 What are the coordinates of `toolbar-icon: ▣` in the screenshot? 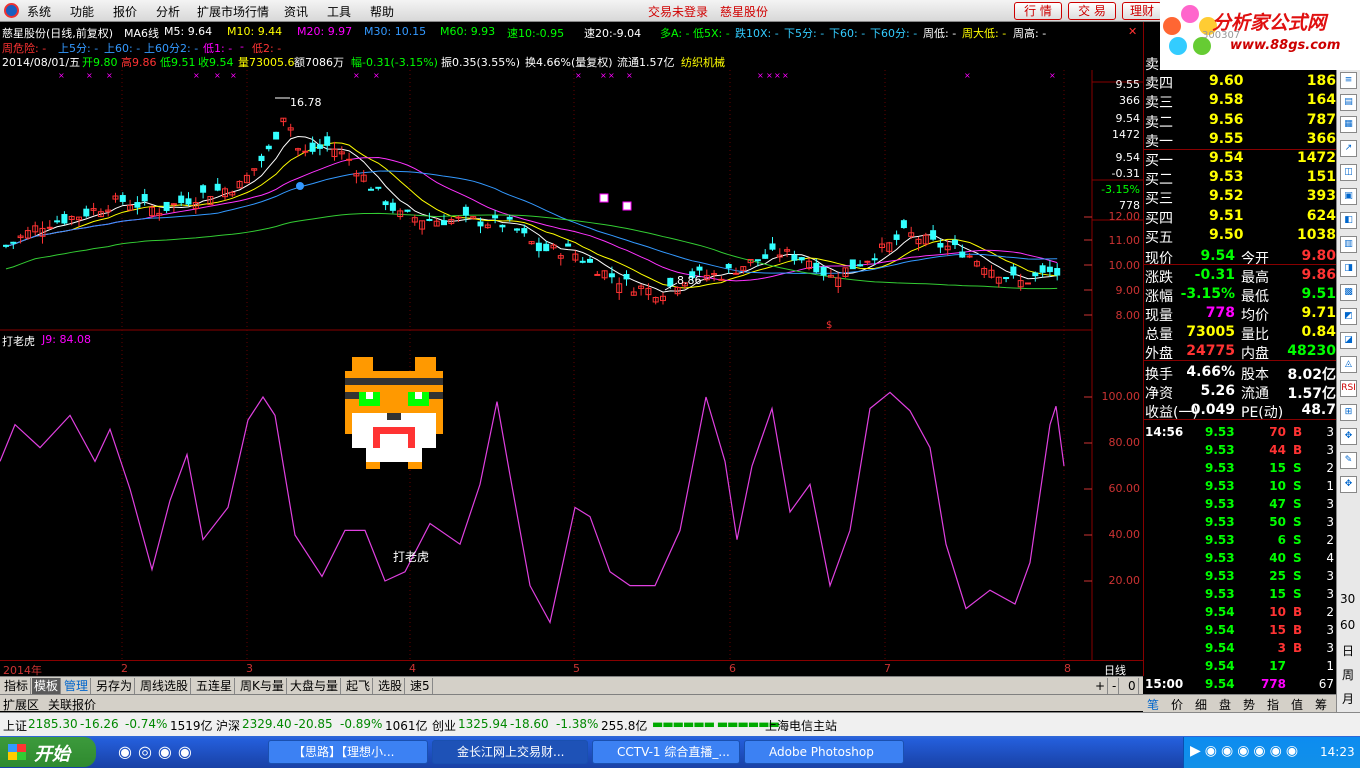 It's located at (1348, 196).